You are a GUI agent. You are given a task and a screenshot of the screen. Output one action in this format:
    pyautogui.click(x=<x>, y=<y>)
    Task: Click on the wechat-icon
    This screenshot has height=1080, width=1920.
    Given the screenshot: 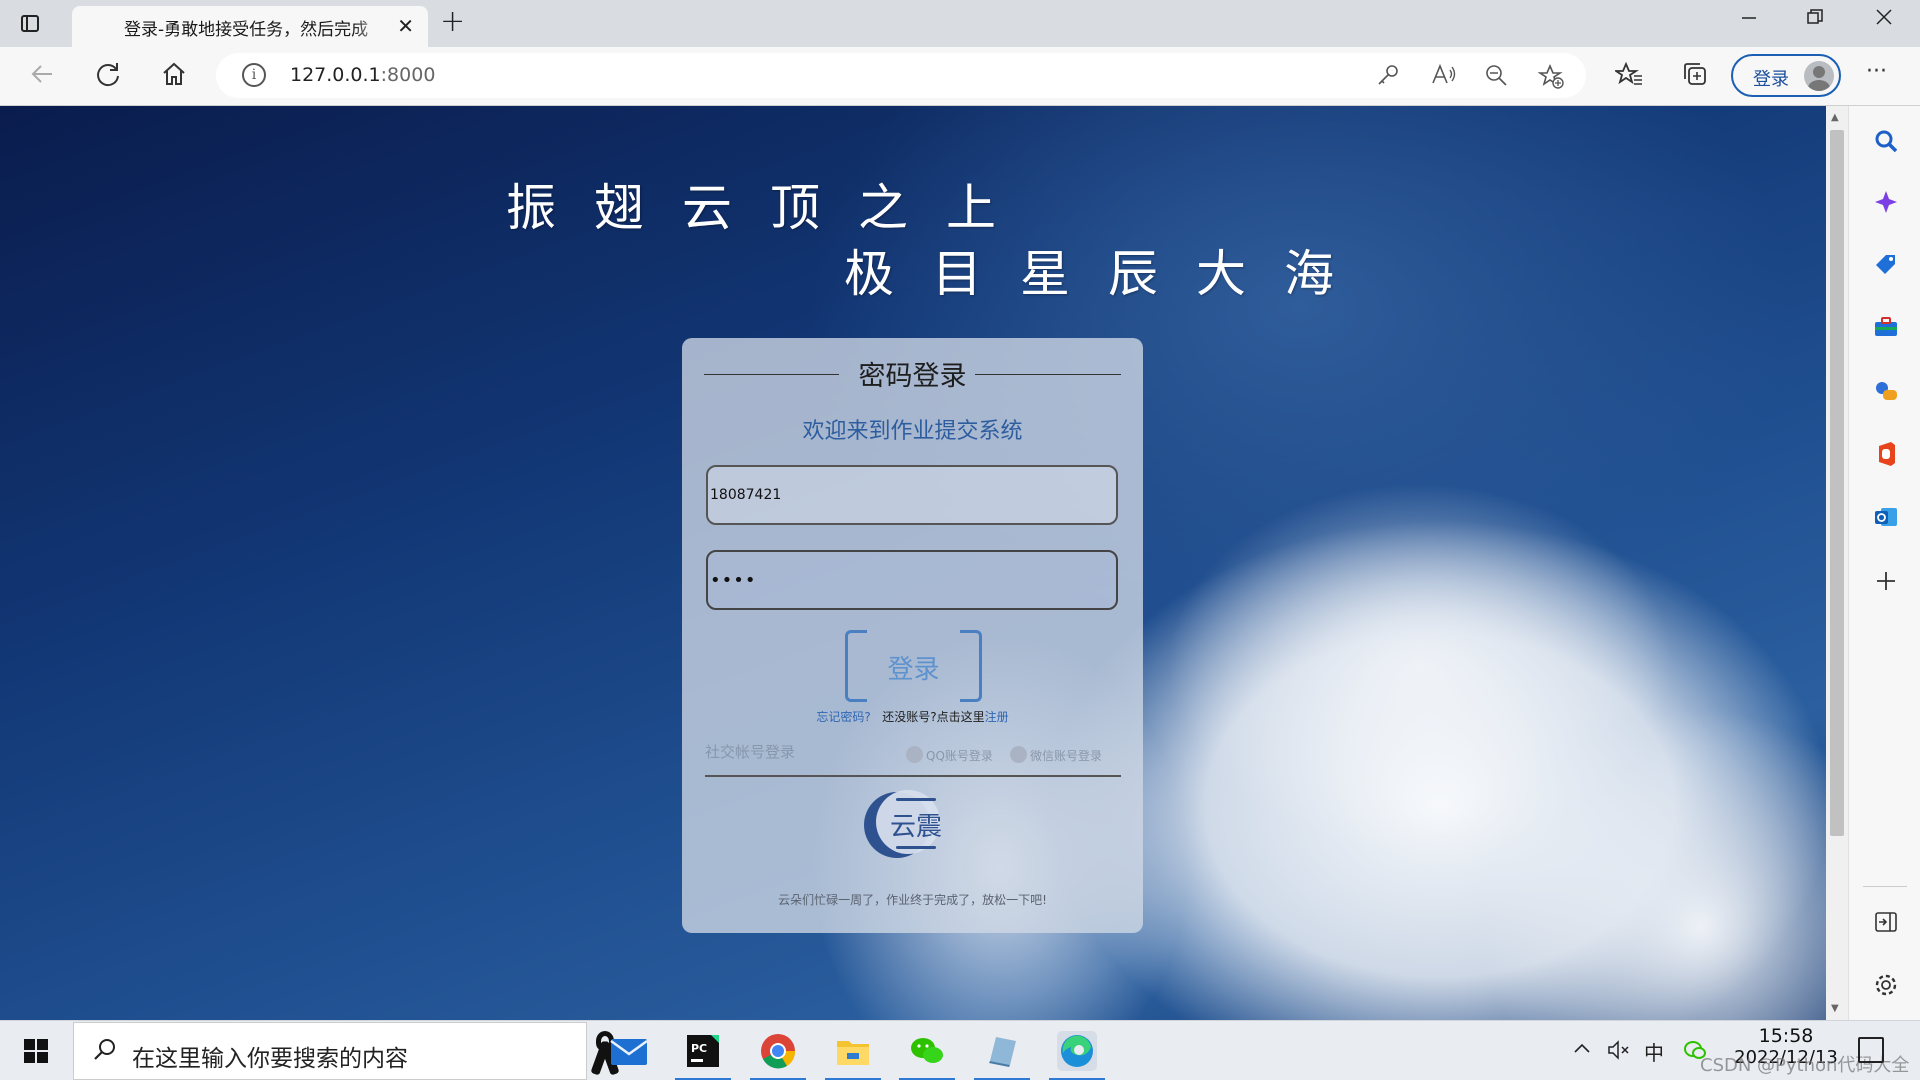 What is the action you would take?
    pyautogui.click(x=1018, y=754)
    